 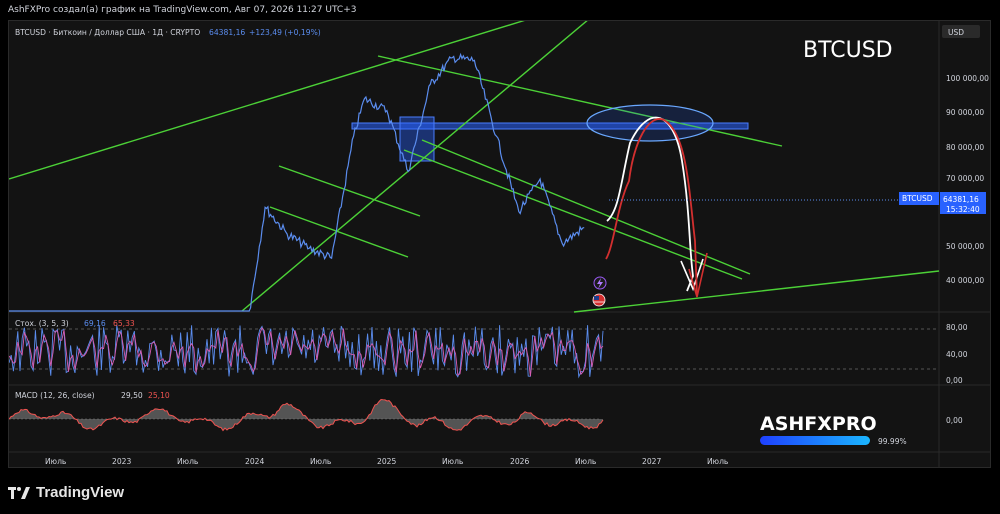 What do you see at coordinates (961, 199) in the screenshot?
I see `price-tag-value: 64381,16` at bounding box center [961, 199].